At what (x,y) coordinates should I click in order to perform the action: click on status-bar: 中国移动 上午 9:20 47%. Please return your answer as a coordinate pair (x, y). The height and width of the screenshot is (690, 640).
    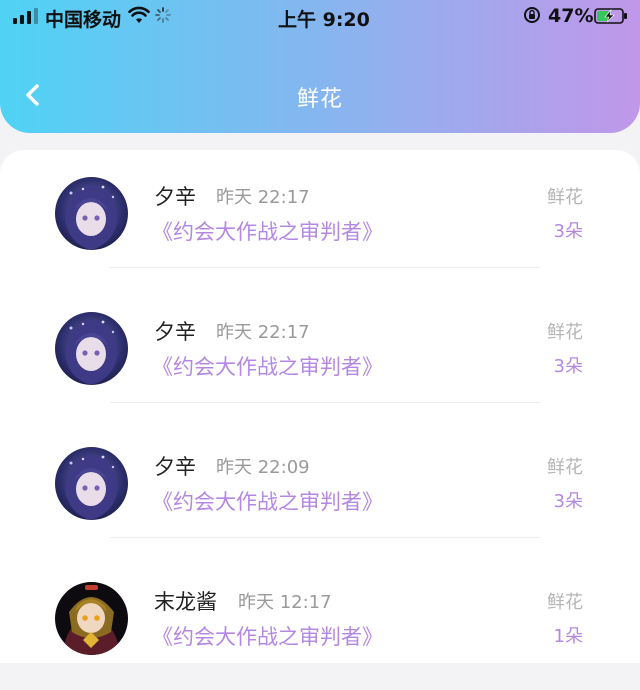
    Looking at the image, I should click on (320, 17).